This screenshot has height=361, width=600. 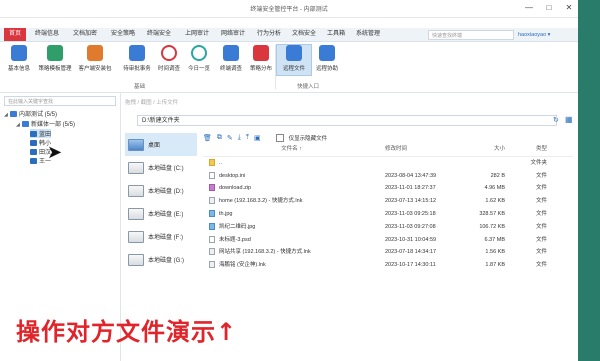 I want to click on close-icon: ✕, so click(x=569, y=8).